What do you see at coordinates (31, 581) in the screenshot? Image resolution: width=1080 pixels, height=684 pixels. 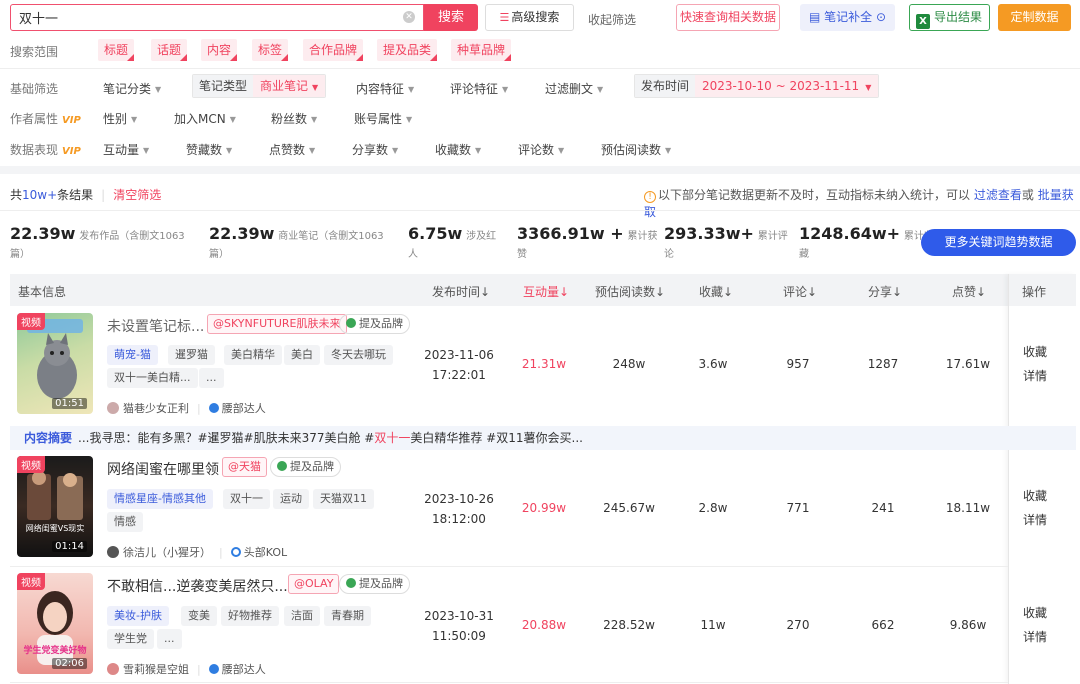 I see `video-badge: 视频` at bounding box center [31, 581].